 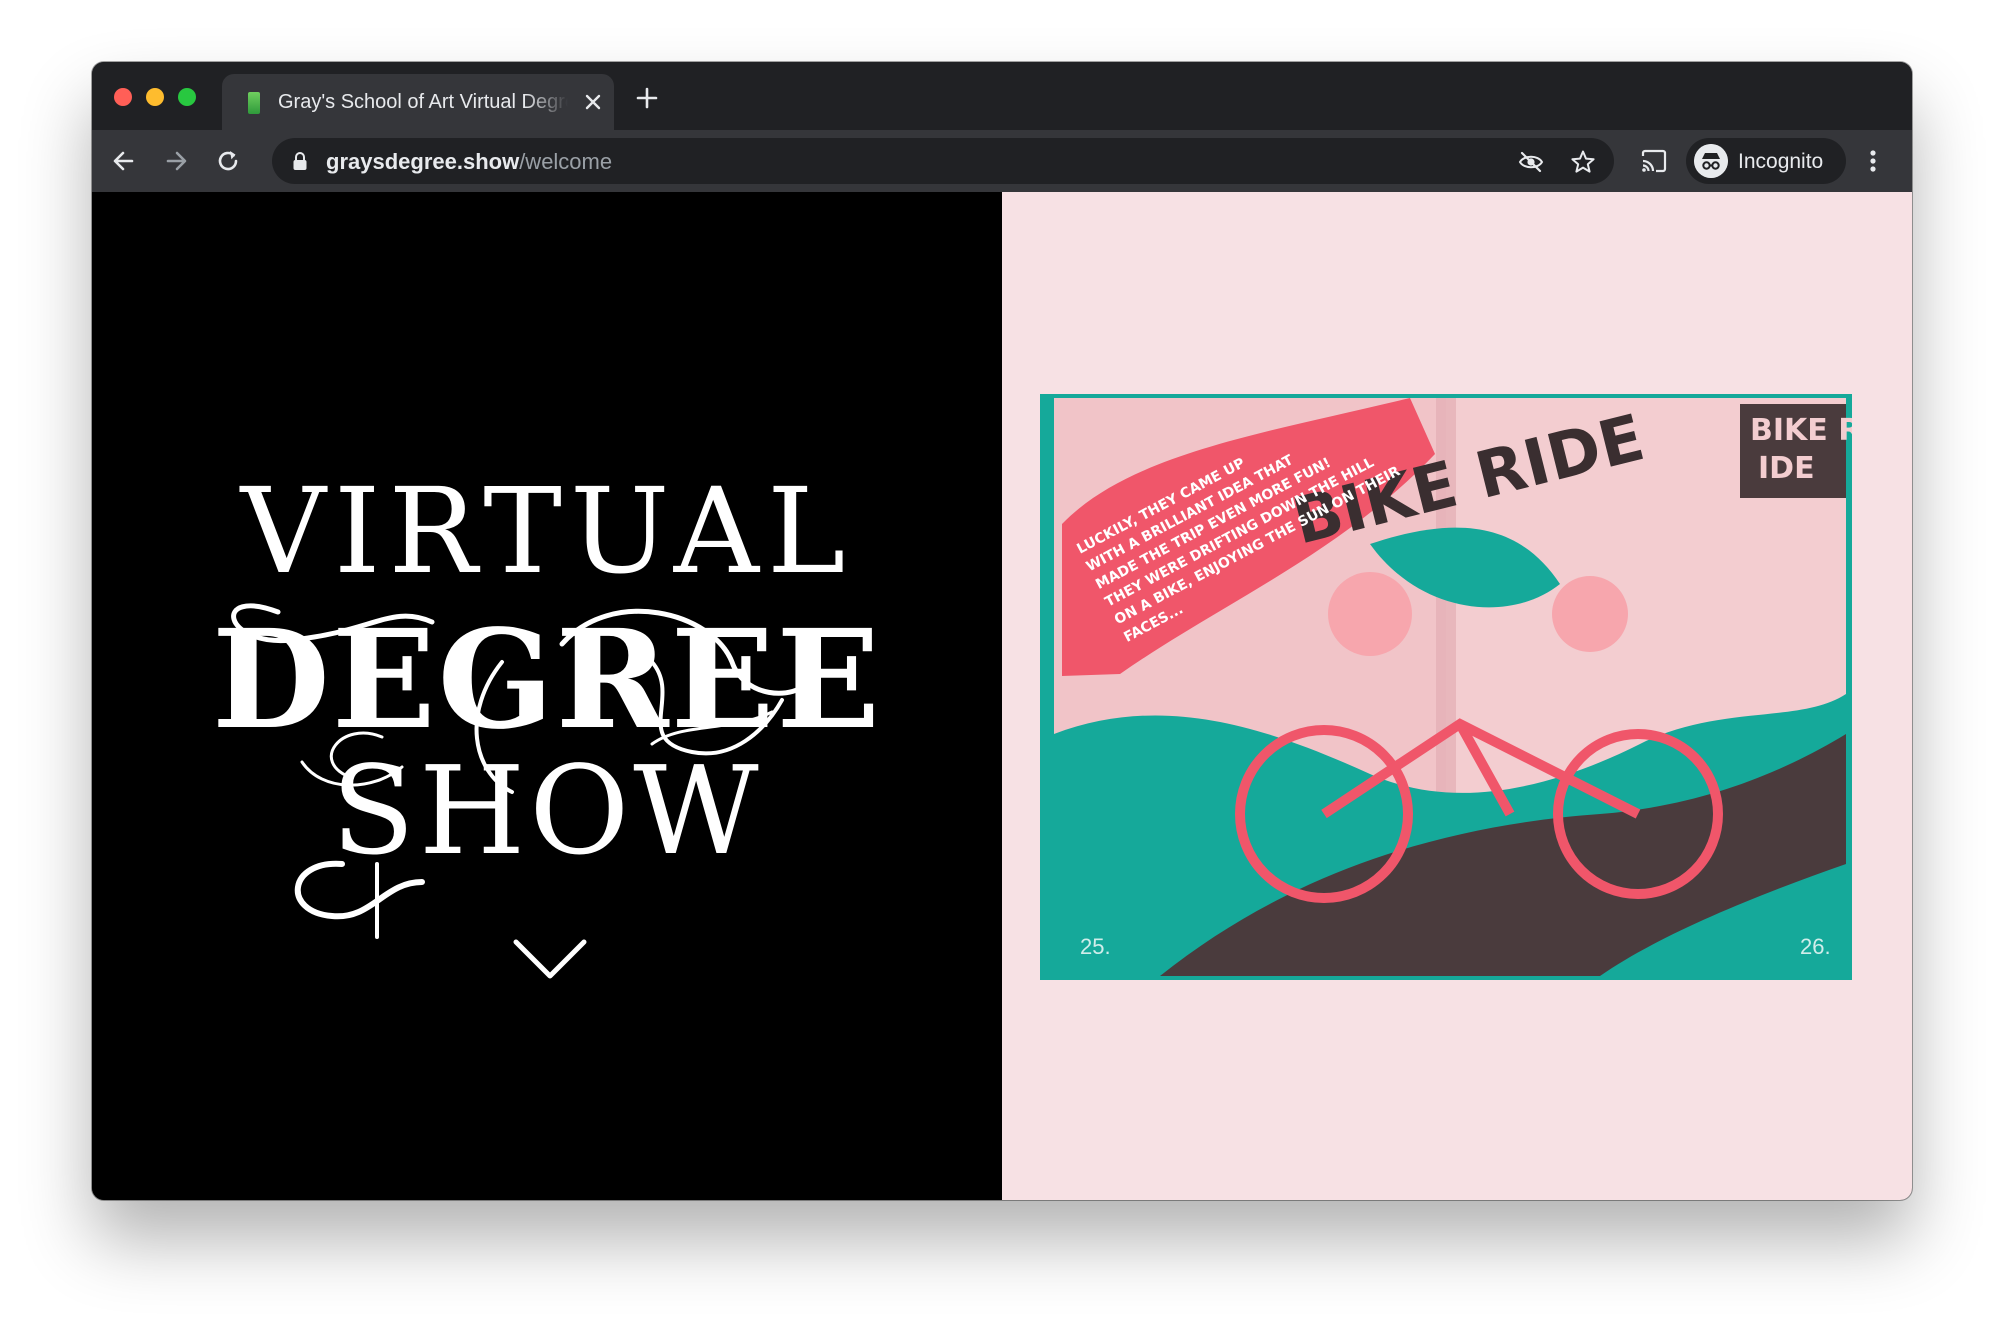 I want to click on artwork-corner-label-2: IDE, so click(x=1786, y=468).